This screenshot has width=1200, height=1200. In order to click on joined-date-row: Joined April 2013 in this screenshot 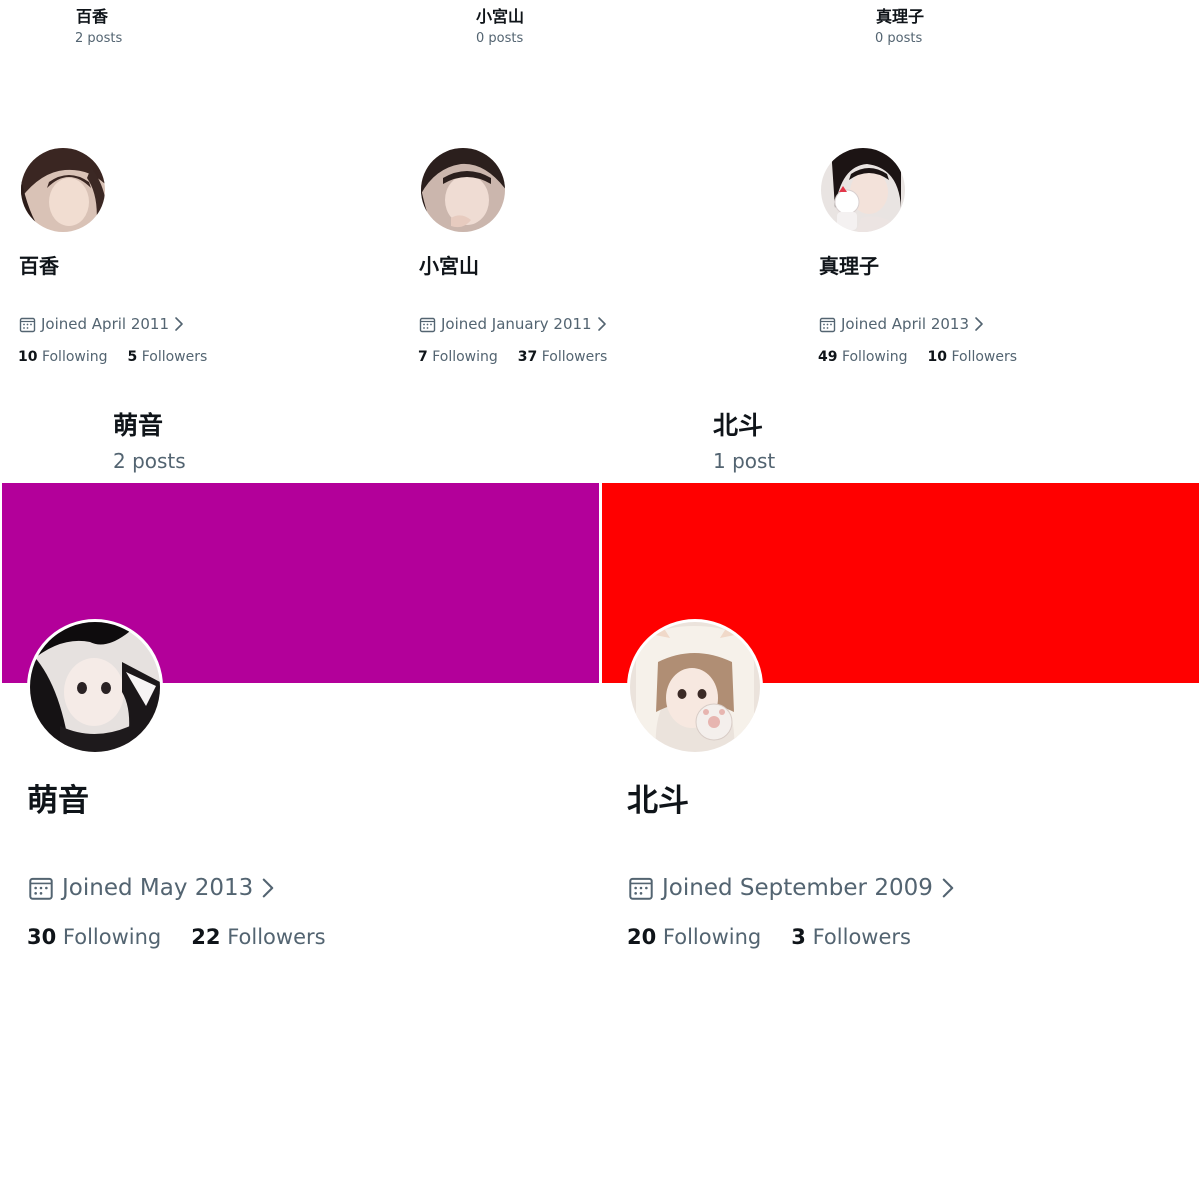, I will do `click(901, 324)`.